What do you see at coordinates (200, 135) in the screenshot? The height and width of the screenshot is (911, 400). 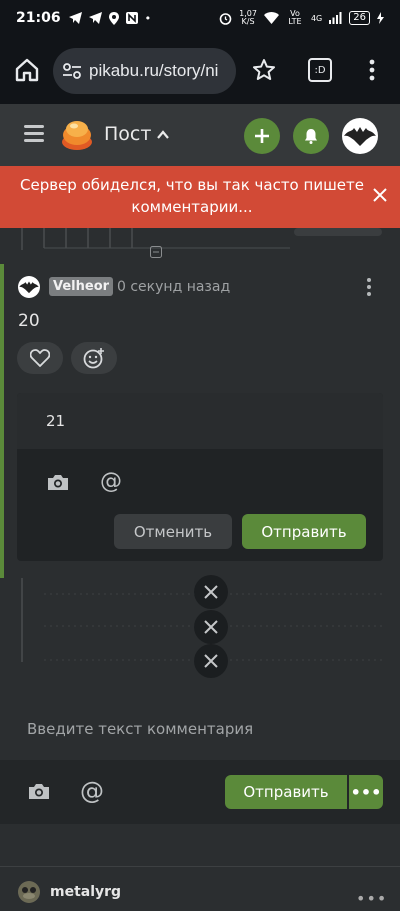 I see `site-header: Пост` at bounding box center [200, 135].